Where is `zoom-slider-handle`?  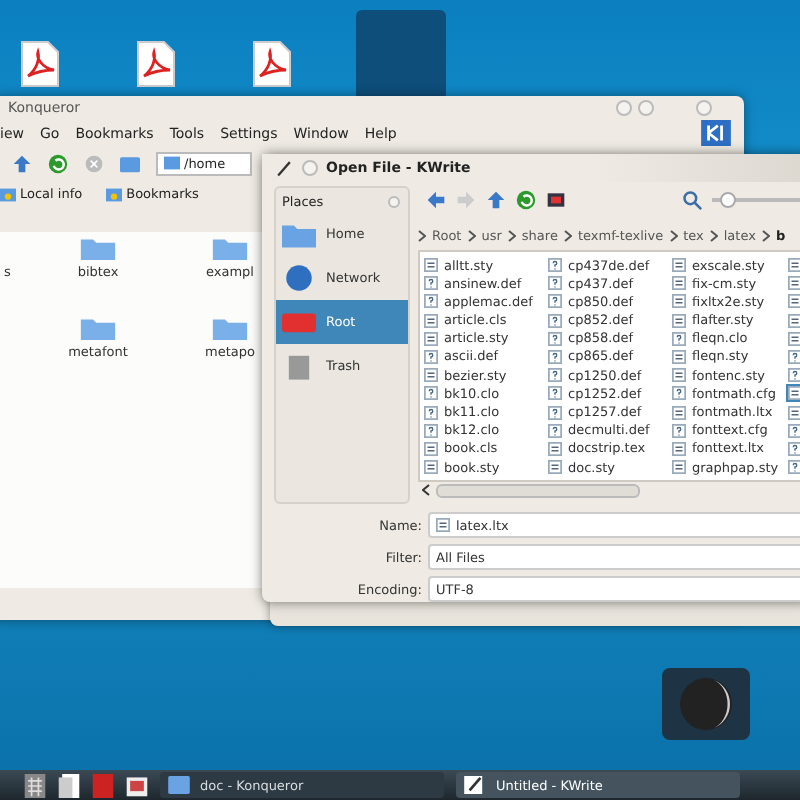
zoom-slider-handle is located at coordinates (728, 199).